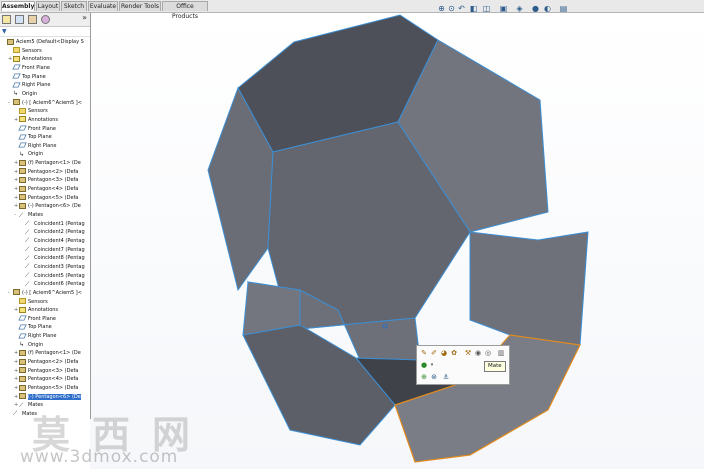 The image size is (704, 469). I want to click on configuration-manager-icon, so click(32, 19).